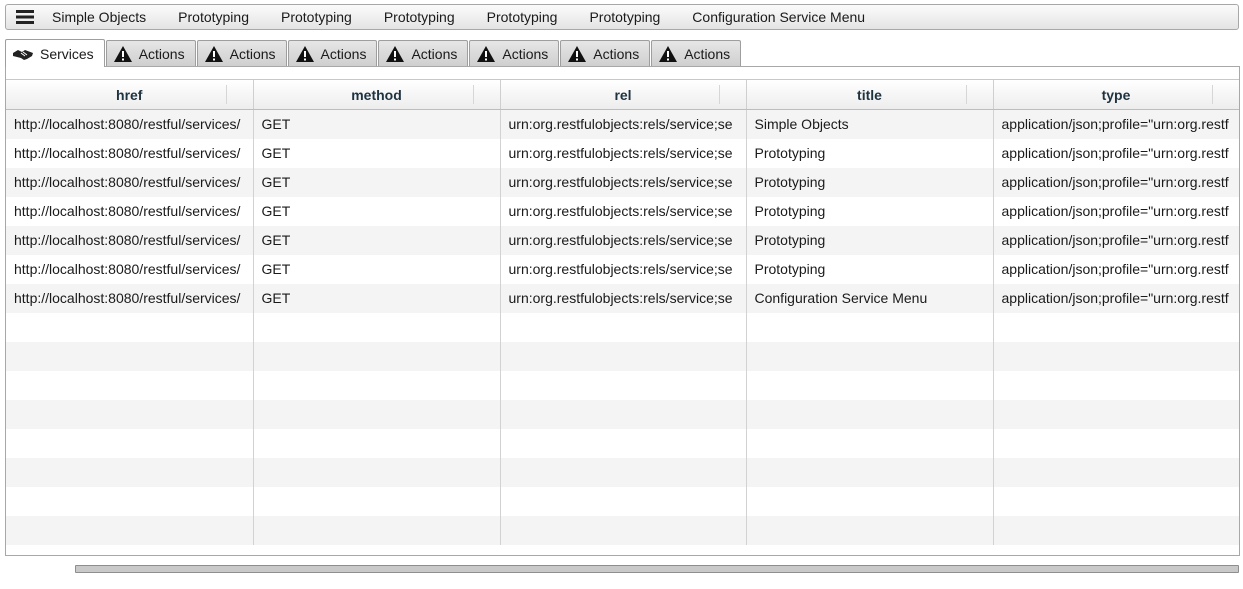 The width and height of the screenshot is (1243, 589). Describe the element at coordinates (605, 53) in the screenshot. I see `tab-actions-6: Actions` at that location.